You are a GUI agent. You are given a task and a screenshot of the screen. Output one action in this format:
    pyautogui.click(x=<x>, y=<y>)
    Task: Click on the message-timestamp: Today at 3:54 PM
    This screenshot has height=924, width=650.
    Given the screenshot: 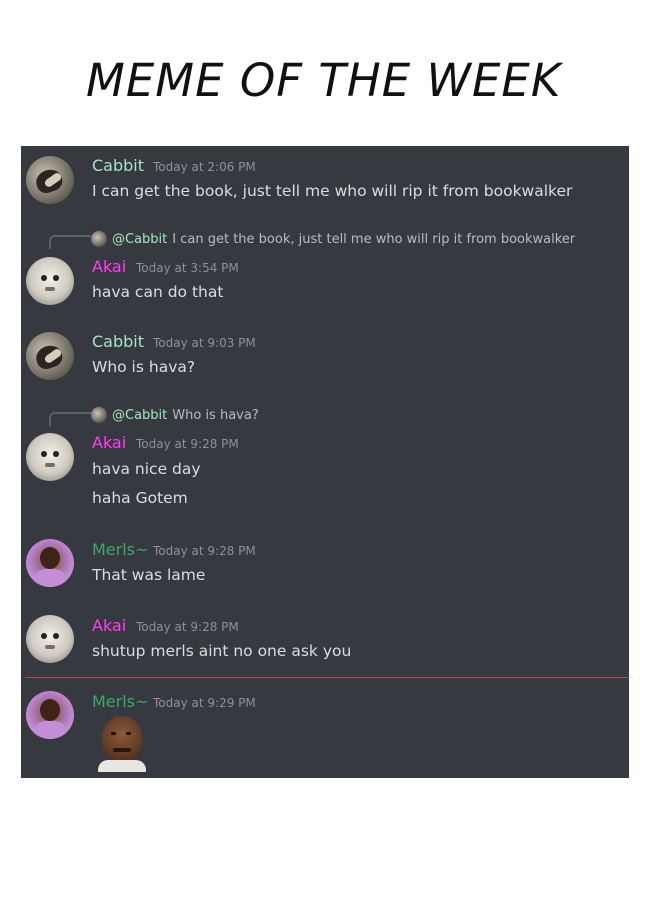 What is the action you would take?
    pyautogui.click(x=187, y=268)
    